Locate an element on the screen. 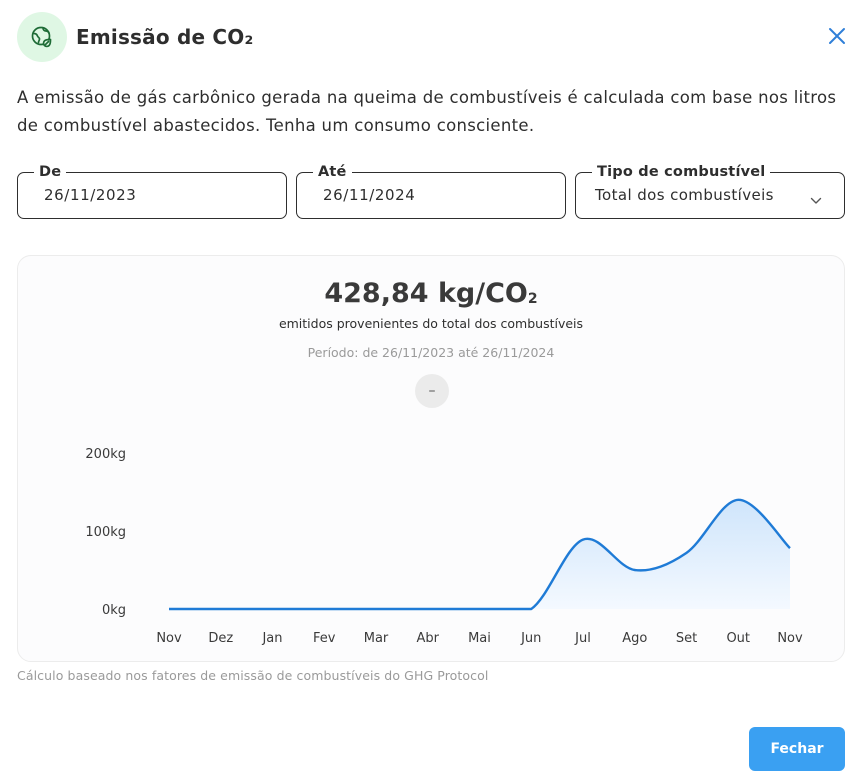 The height and width of the screenshot is (780, 859). x-tick-label: Jul is located at coordinates (582, 638).